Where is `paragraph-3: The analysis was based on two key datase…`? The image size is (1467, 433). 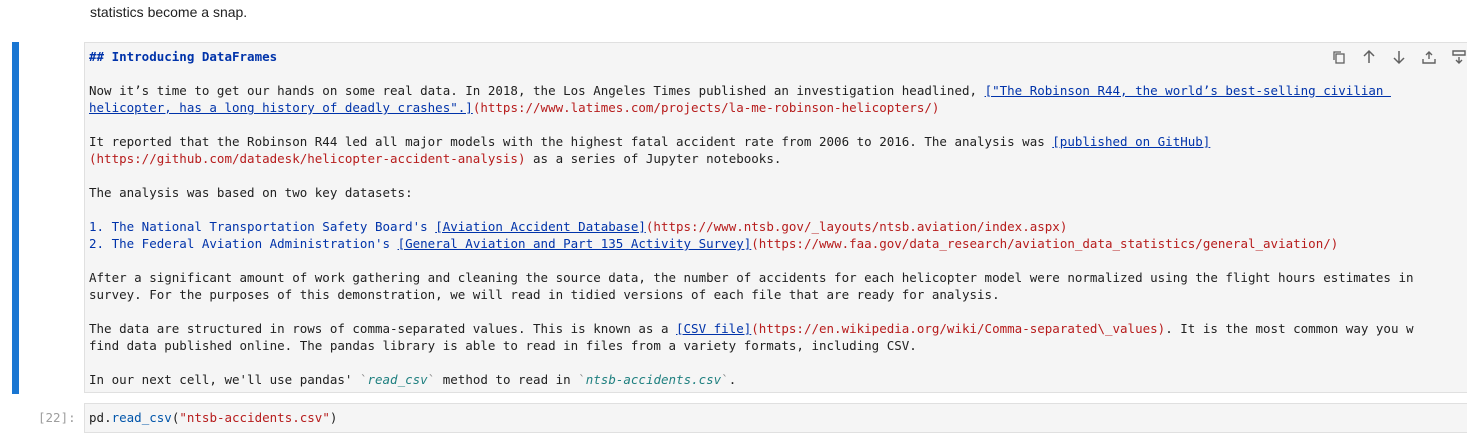 paragraph-3: The analysis was based on two key datase… is located at coordinates (251, 192).